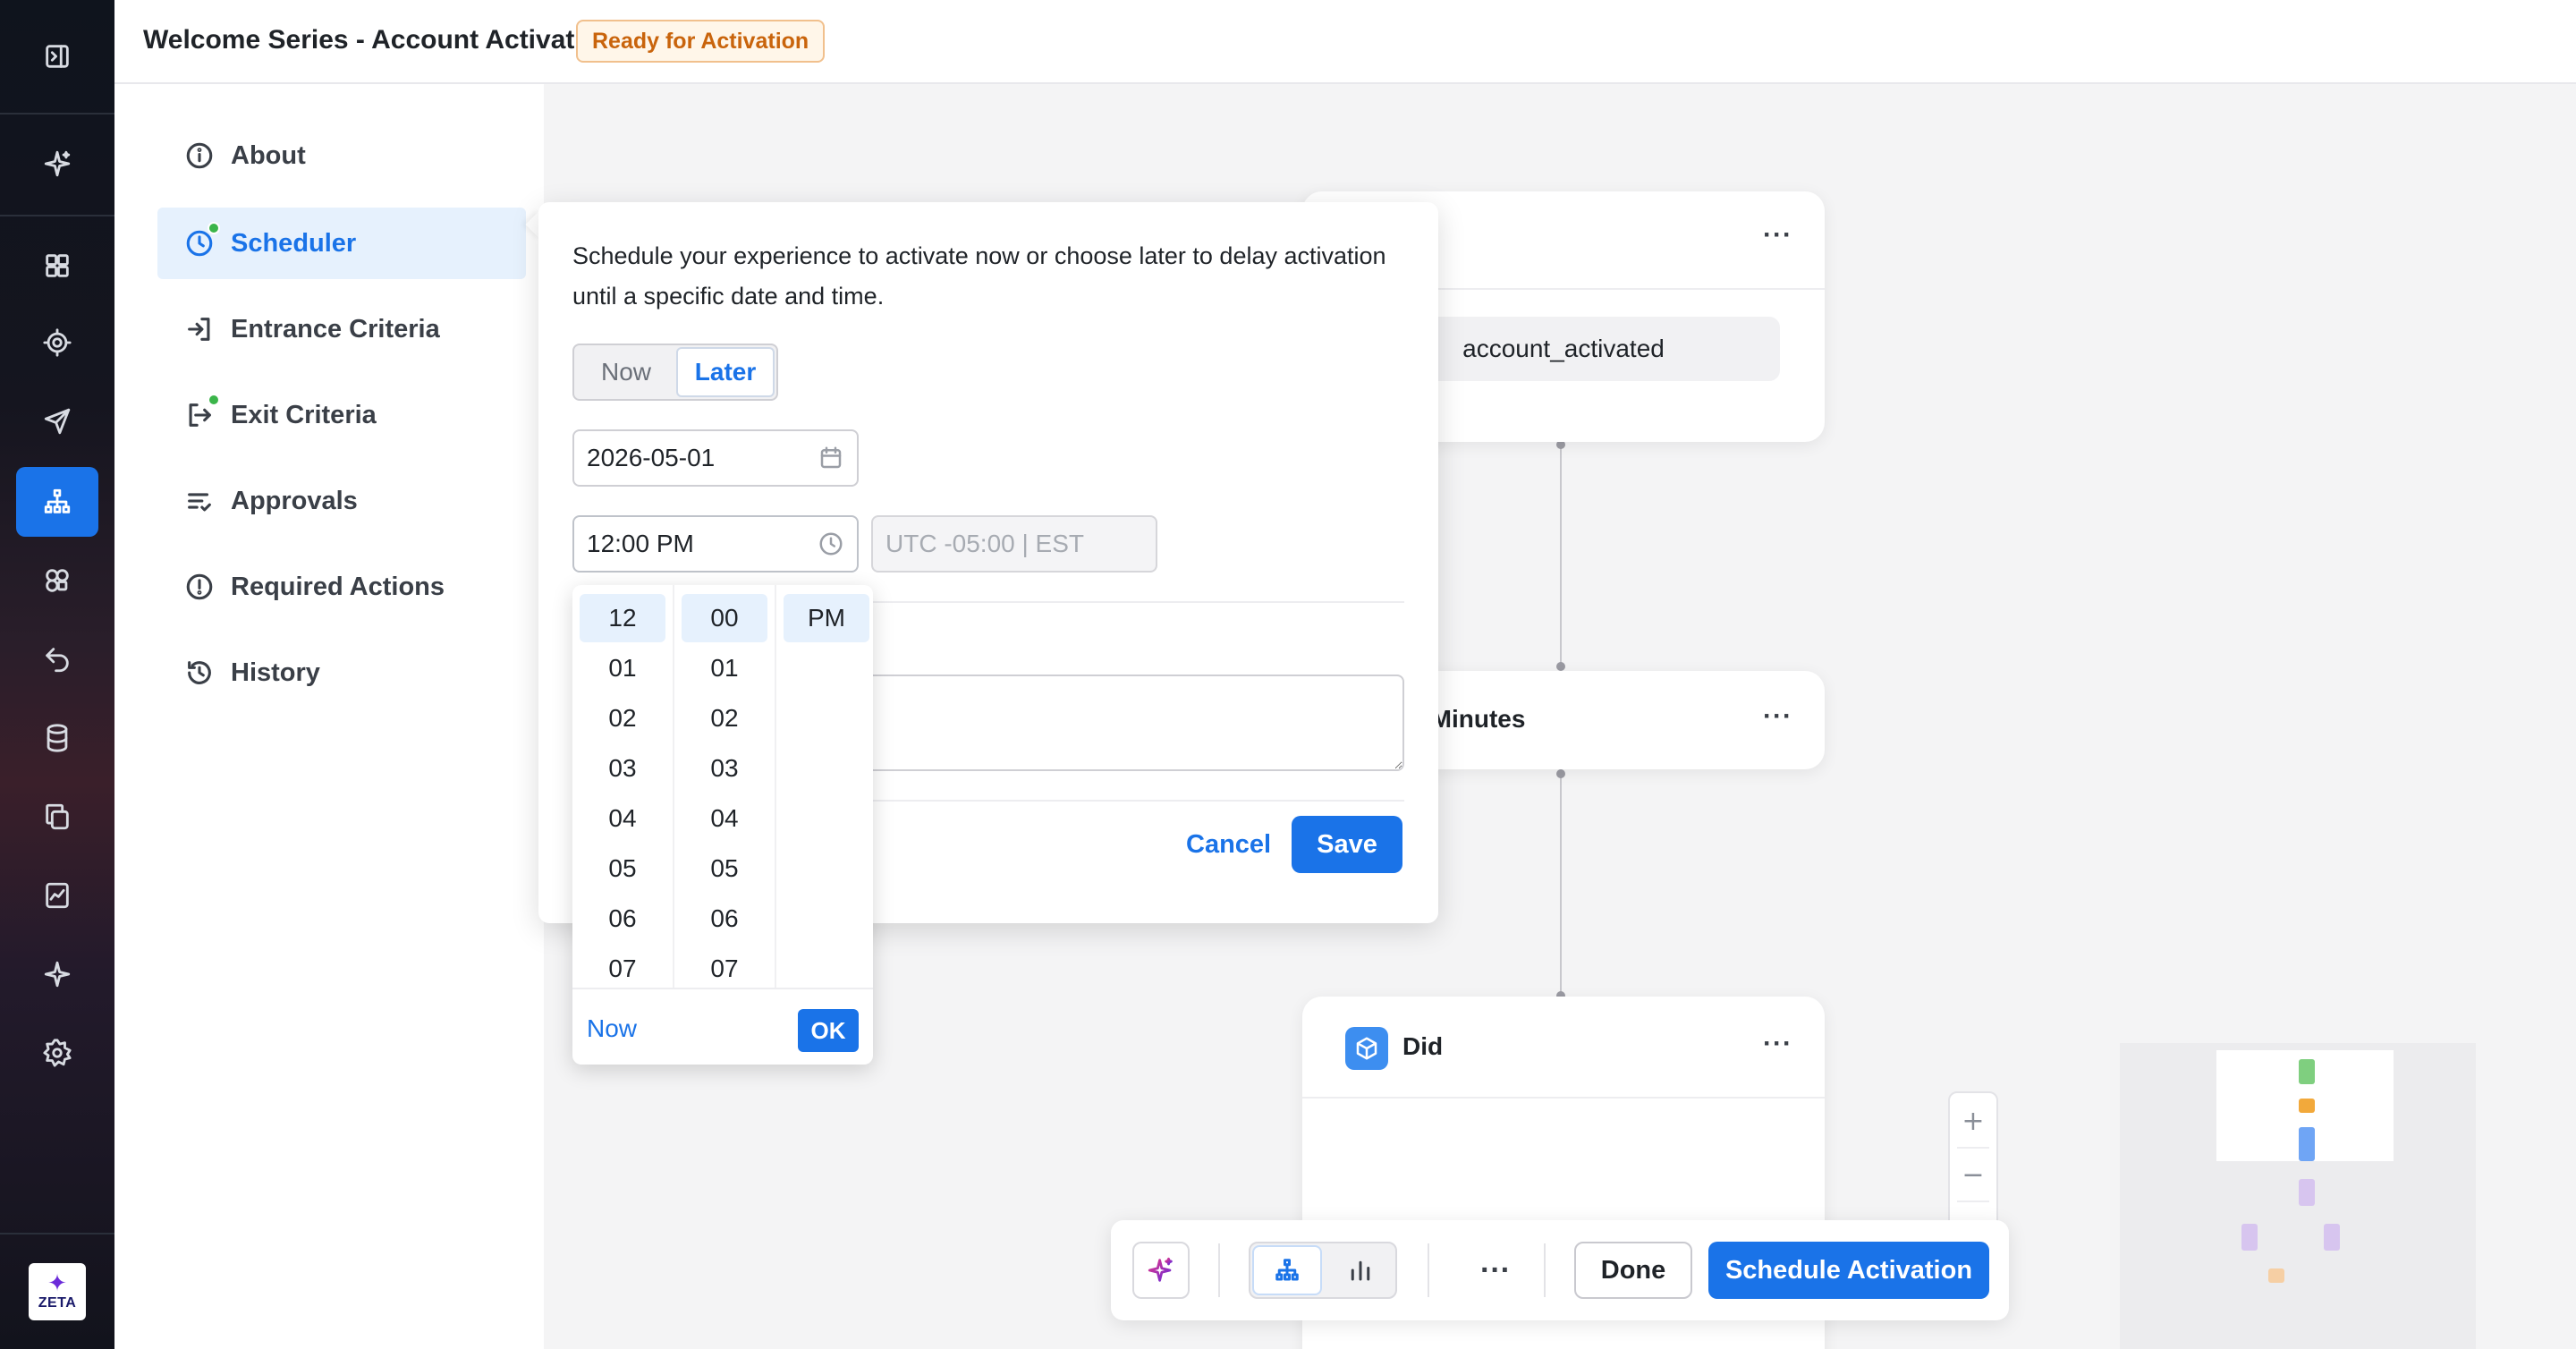 This screenshot has width=2576, height=1349. I want to click on list-check-icon, so click(199, 501).